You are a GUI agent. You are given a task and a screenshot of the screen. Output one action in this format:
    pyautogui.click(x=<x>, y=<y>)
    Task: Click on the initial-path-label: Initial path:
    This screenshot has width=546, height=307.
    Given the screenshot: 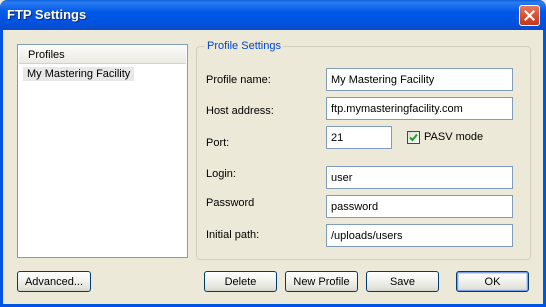 What is the action you would take?
    pyautogui.click(x=233, y=235)
    